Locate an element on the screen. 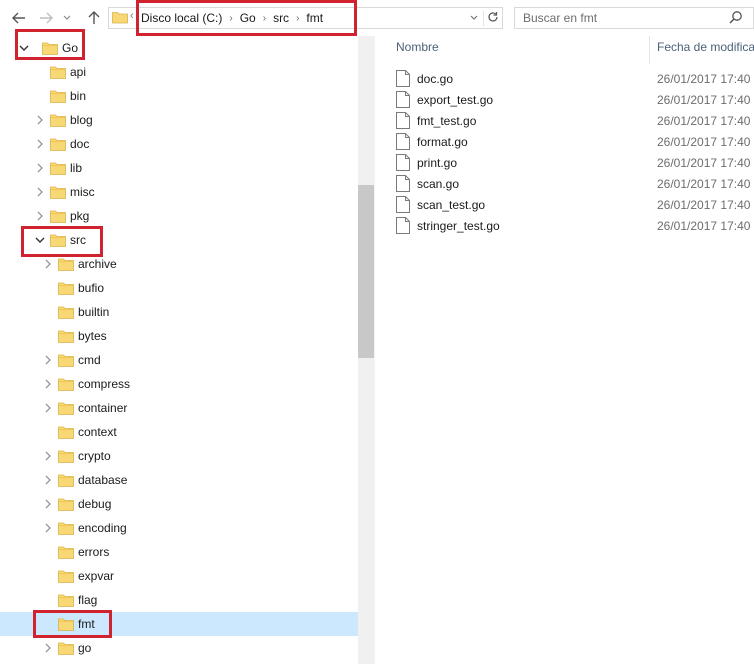 This screenshot has width=754, height=664. tree-item-container: container is located at coordinates (179, 408).